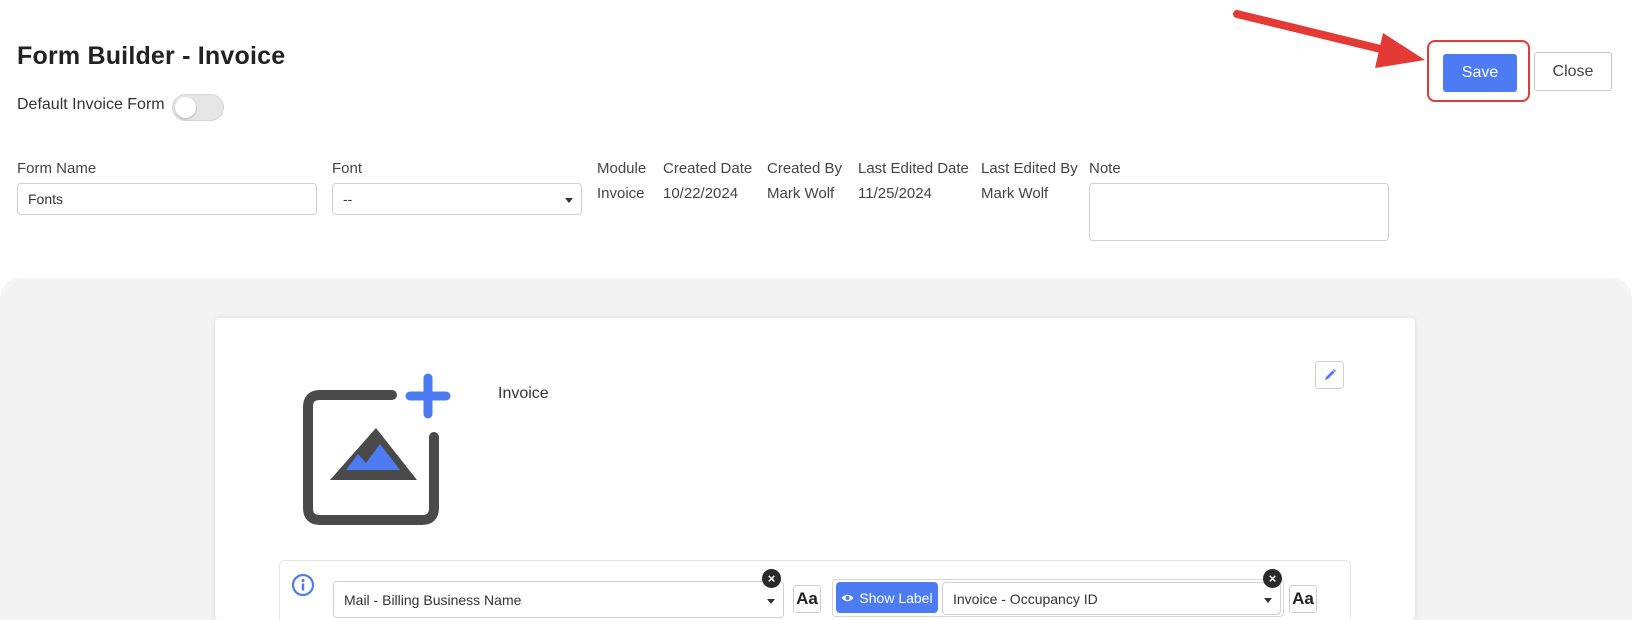 The image size is (1632, 620). Describe the element at coordinates (895, 193) in the screenshot. I see `last-edited-date-value: 11/25/2024` at that location.